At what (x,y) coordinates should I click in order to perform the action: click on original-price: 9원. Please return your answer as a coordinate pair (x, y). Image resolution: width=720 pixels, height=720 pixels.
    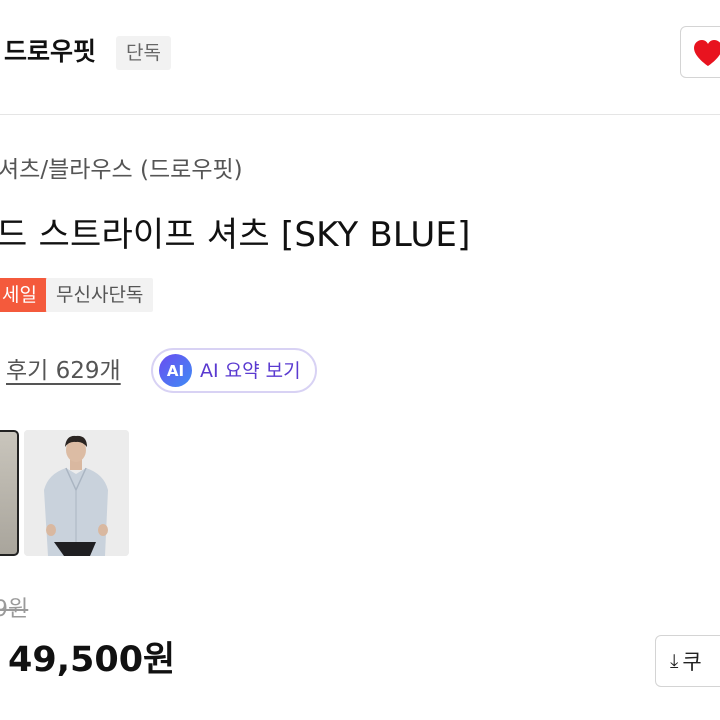
    Looking at the image, I should click on (14, 609).